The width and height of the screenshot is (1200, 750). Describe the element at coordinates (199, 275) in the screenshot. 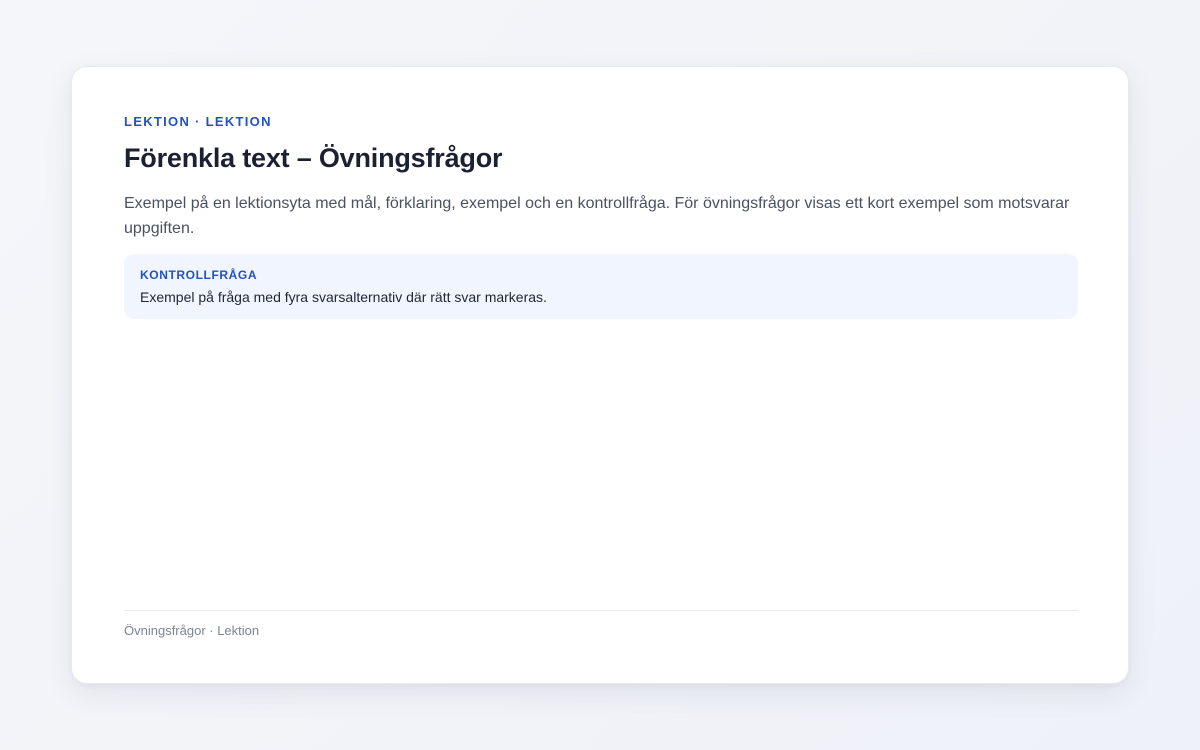

I see `callout-label: Kontrollfråga` at that location.